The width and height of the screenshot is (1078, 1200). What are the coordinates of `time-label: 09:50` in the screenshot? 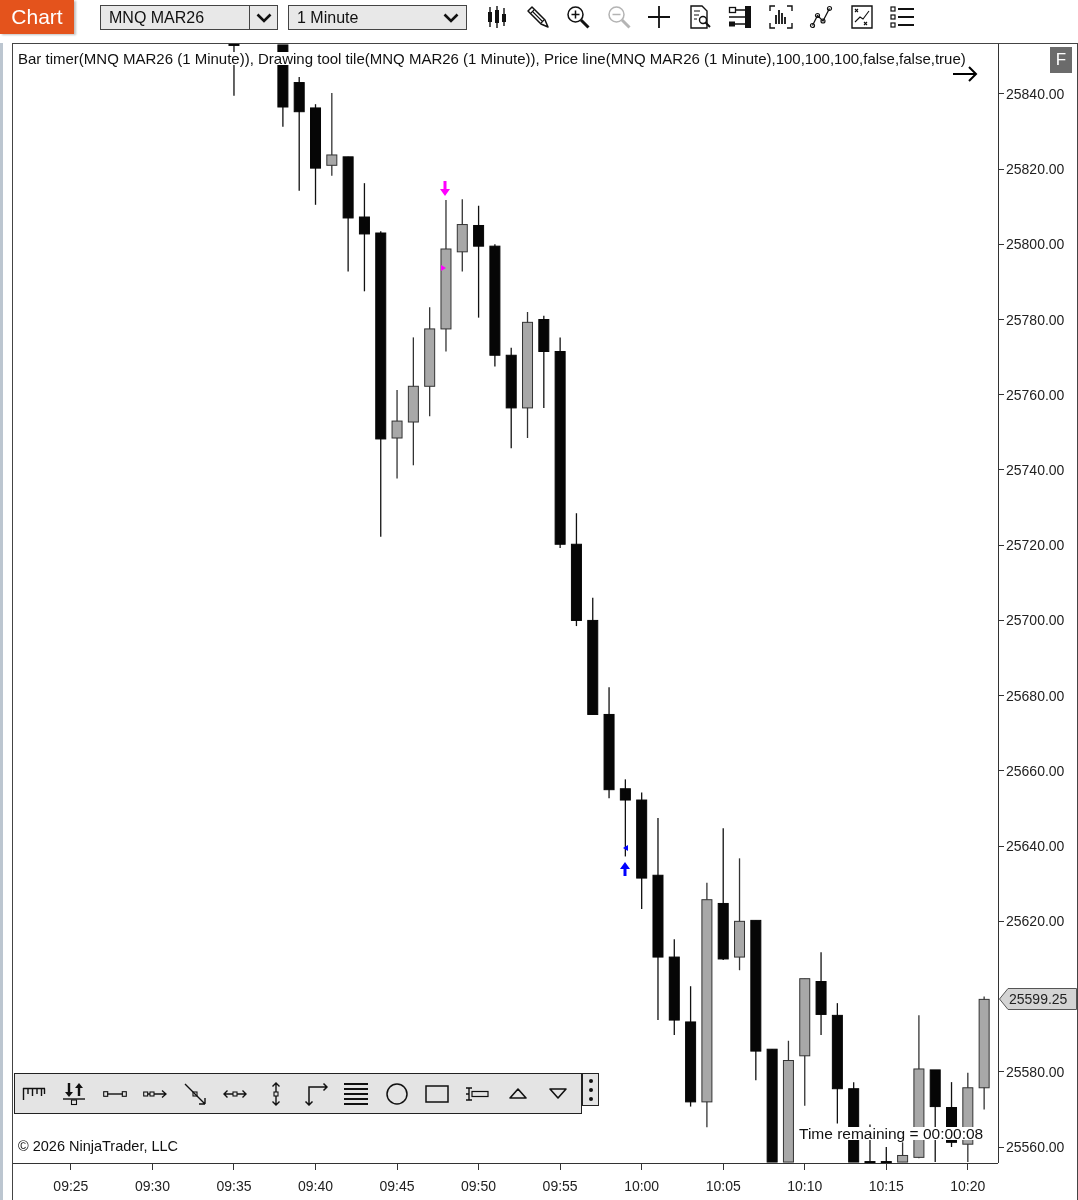 It's located at (479, 1186).